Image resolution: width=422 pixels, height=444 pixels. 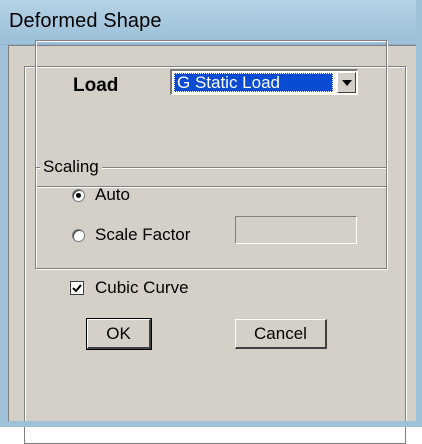 What do you see at coordinates (71, 167) in the screenshot?
I see `scaling-group-label: Scaling` at bounding box center [71, 167].